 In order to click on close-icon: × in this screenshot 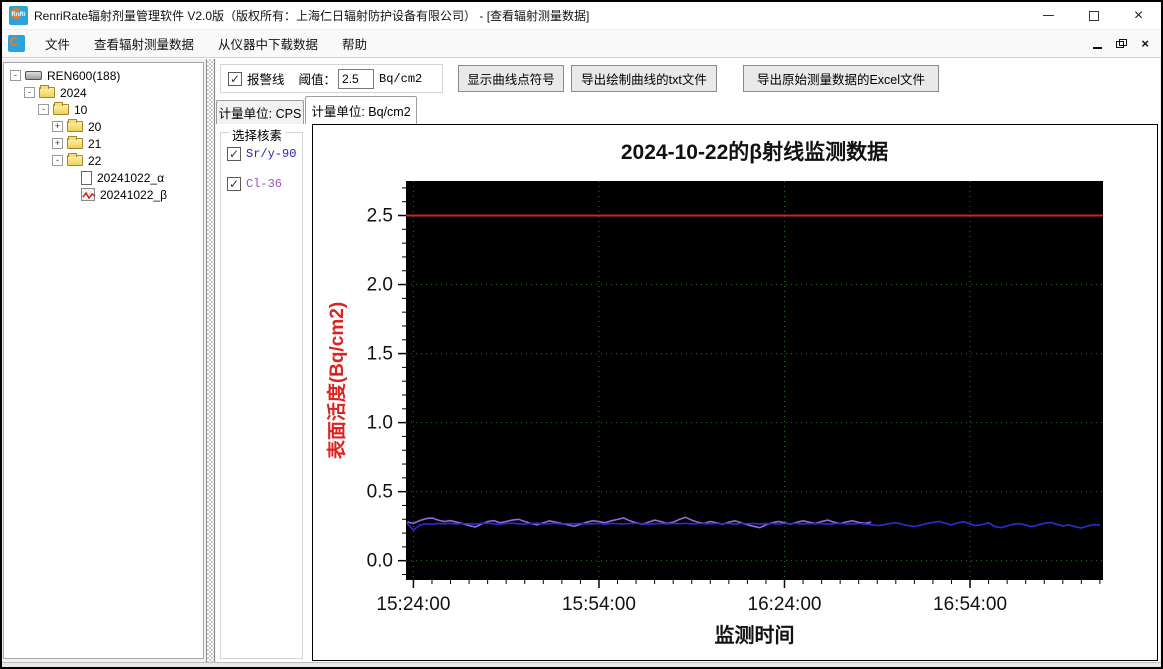, I will do `click(1138, 15)`.